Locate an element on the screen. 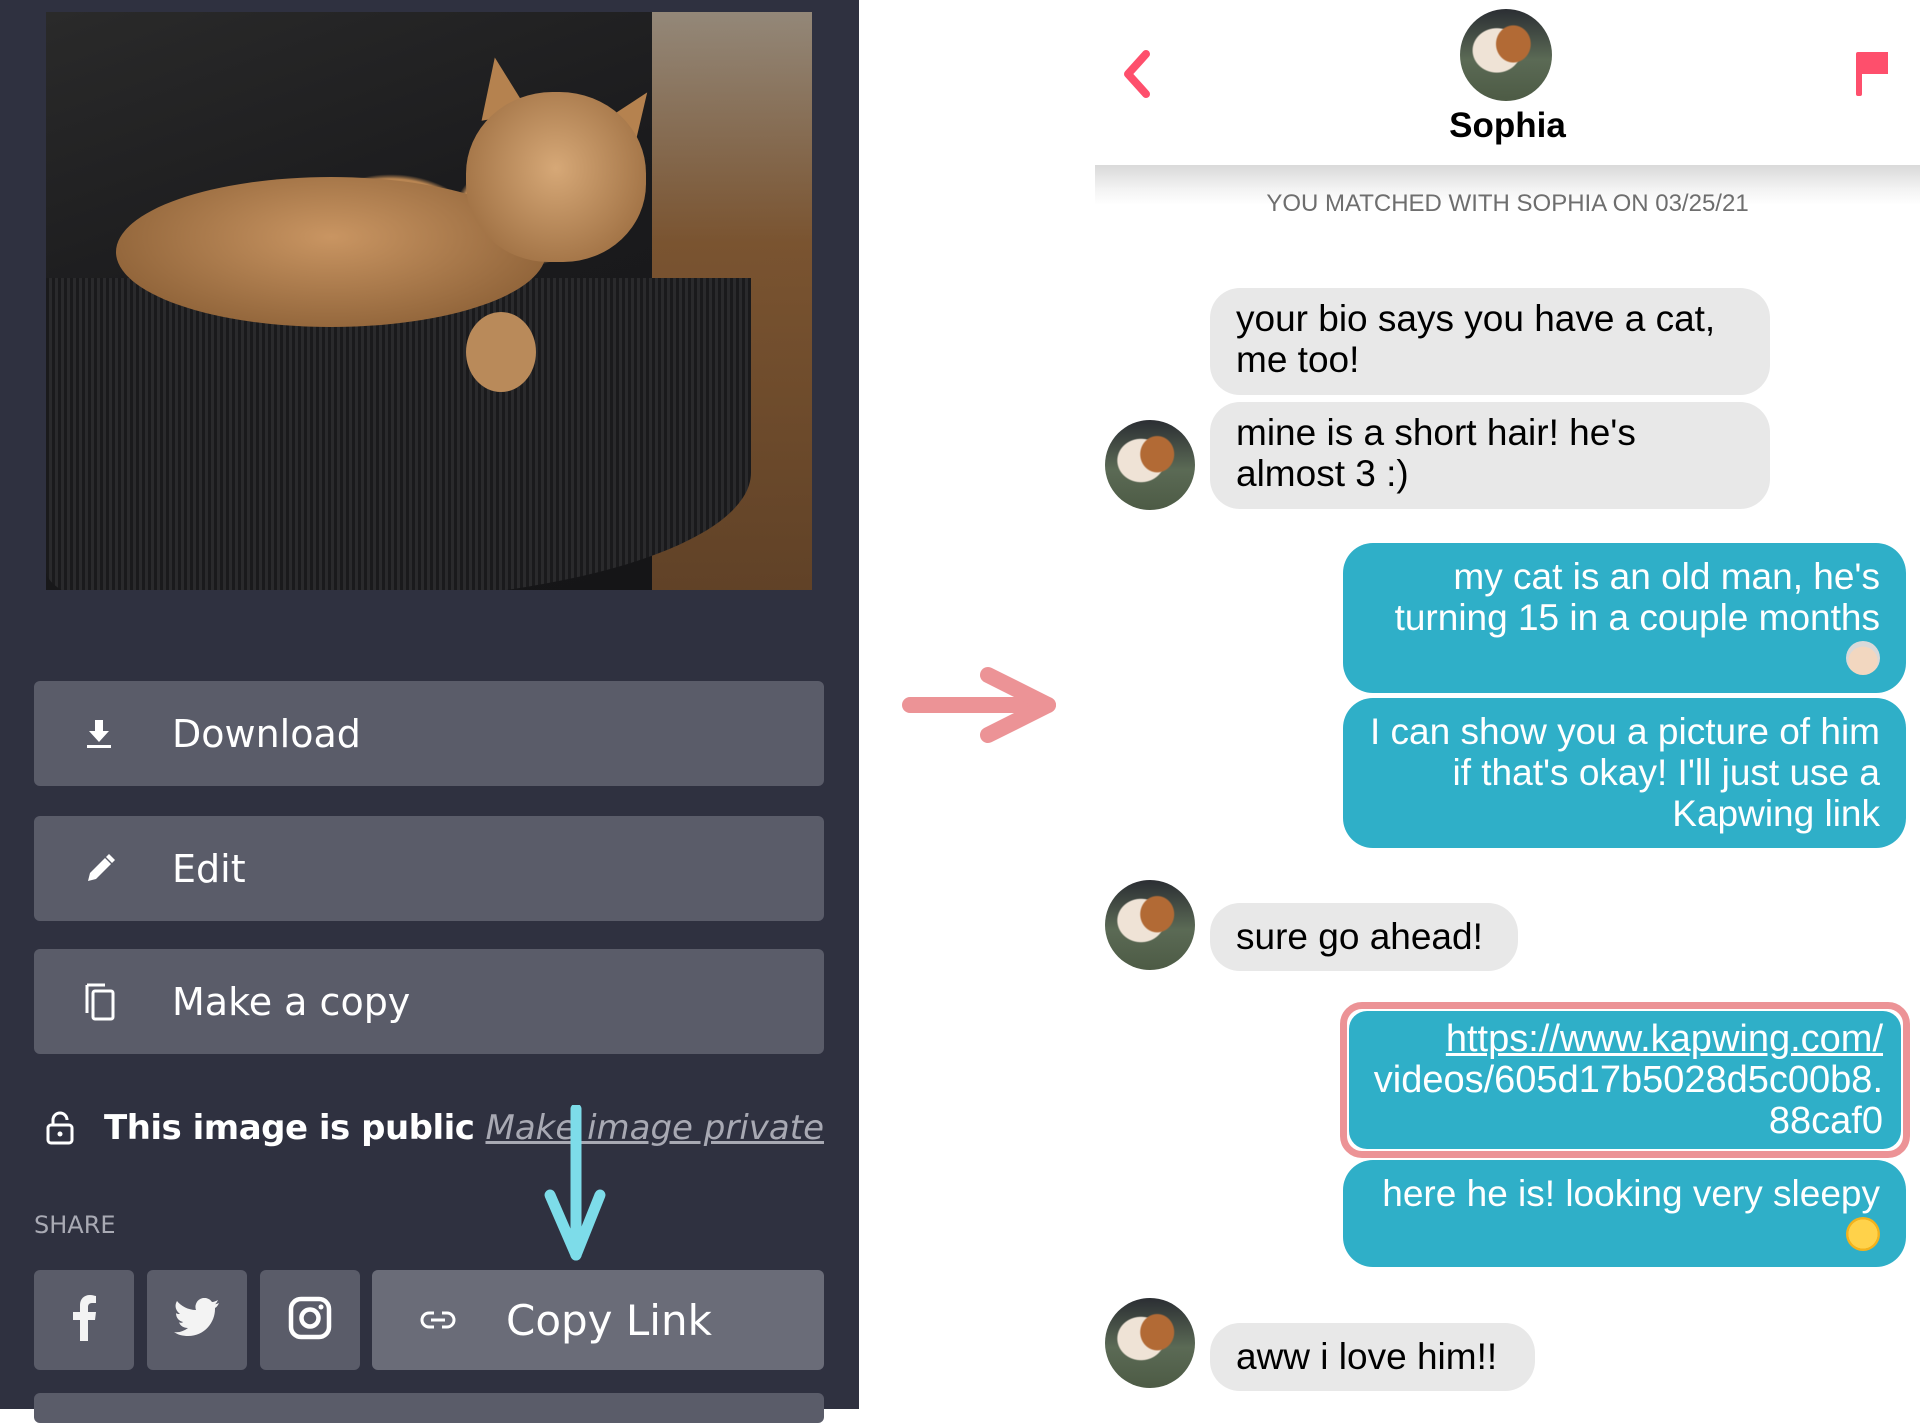 The width and height of the screenshot is (1920, 1423). download-icon is located at coordinates (116, 734).